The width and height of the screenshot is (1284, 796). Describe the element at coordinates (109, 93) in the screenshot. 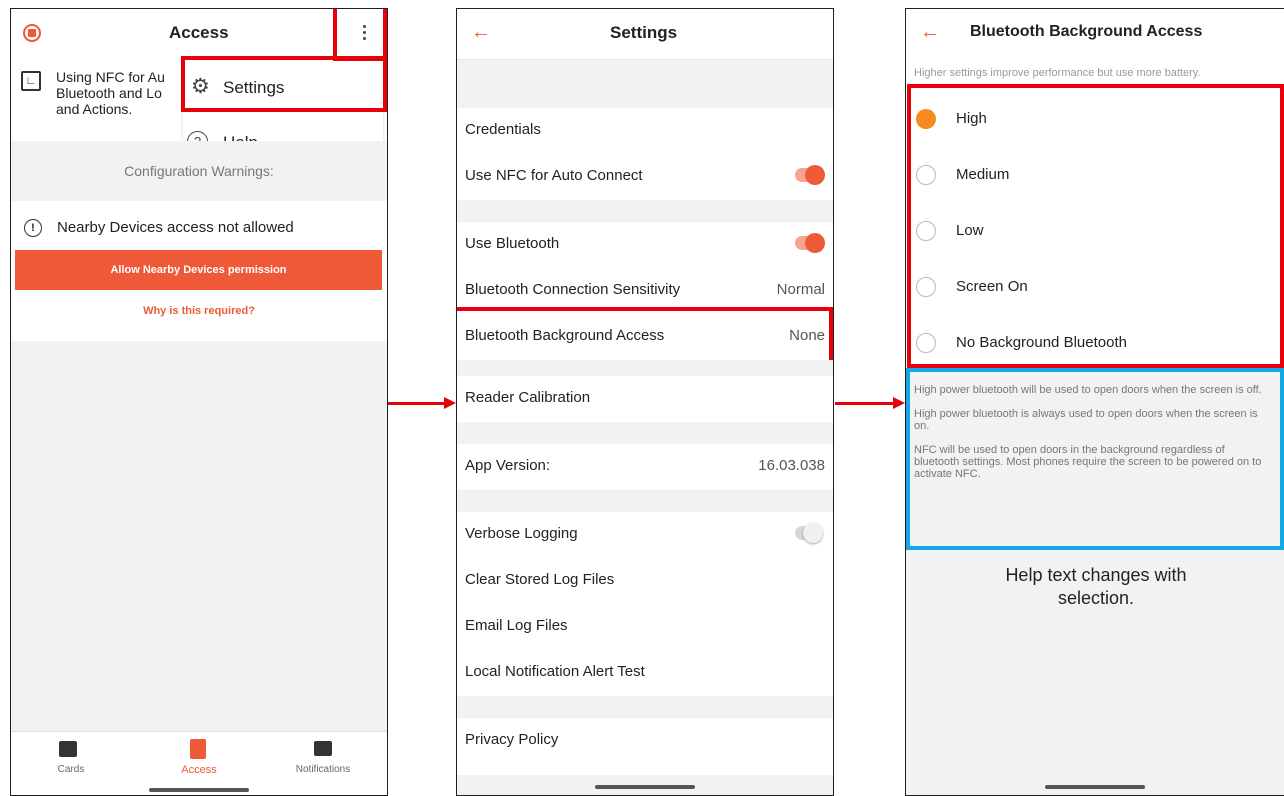

I see `nfc-line-2: Bluetooth and Lo` at that location.